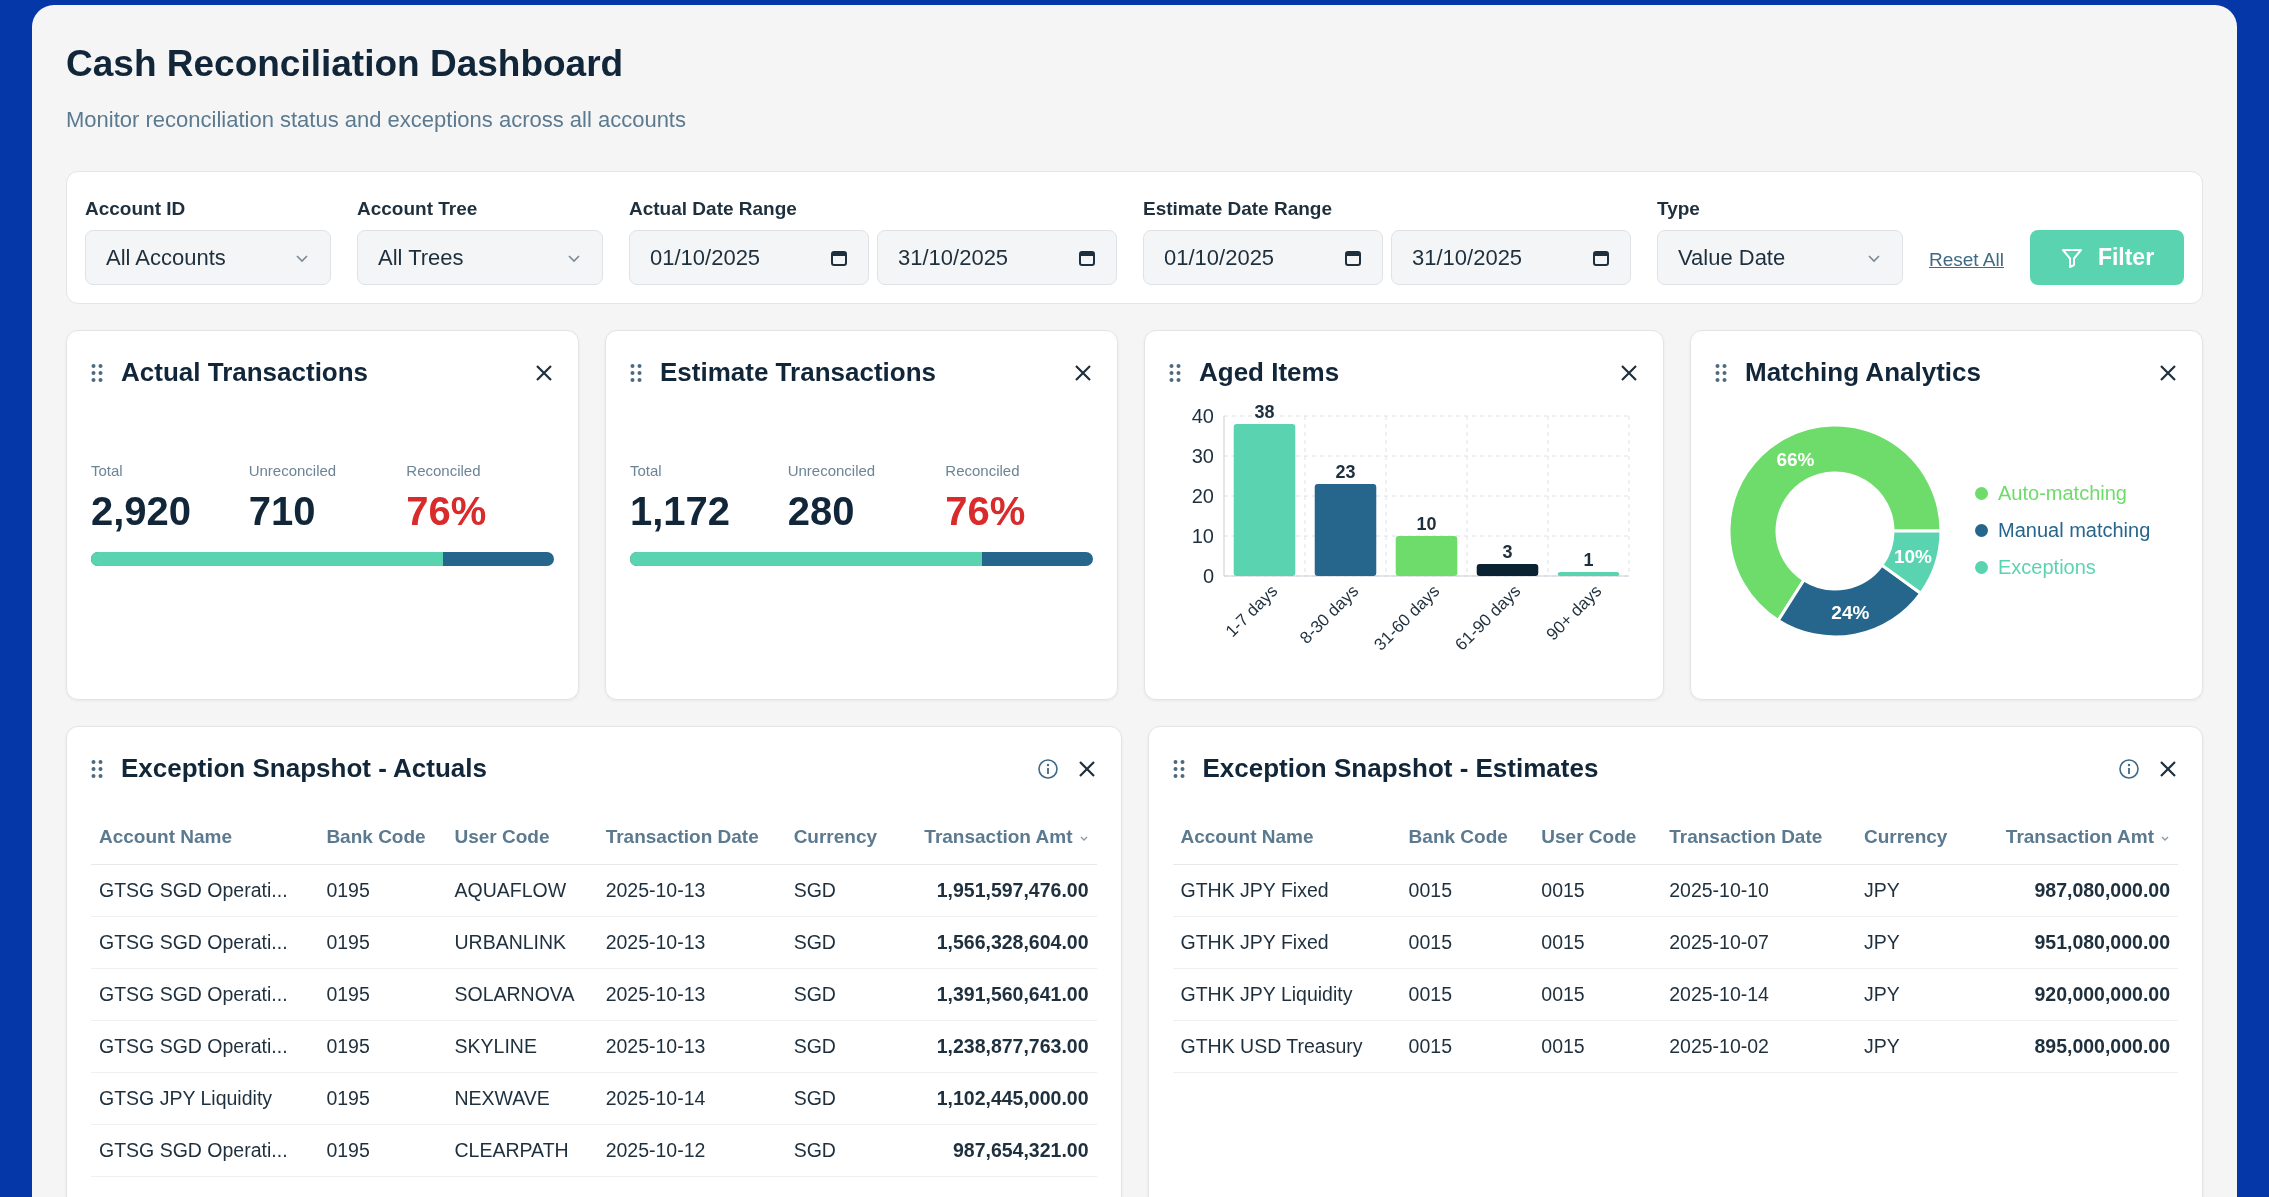 The image size is (2269, 1197). I want to click on table-cell: SKYLINE, so click(522, 1046).